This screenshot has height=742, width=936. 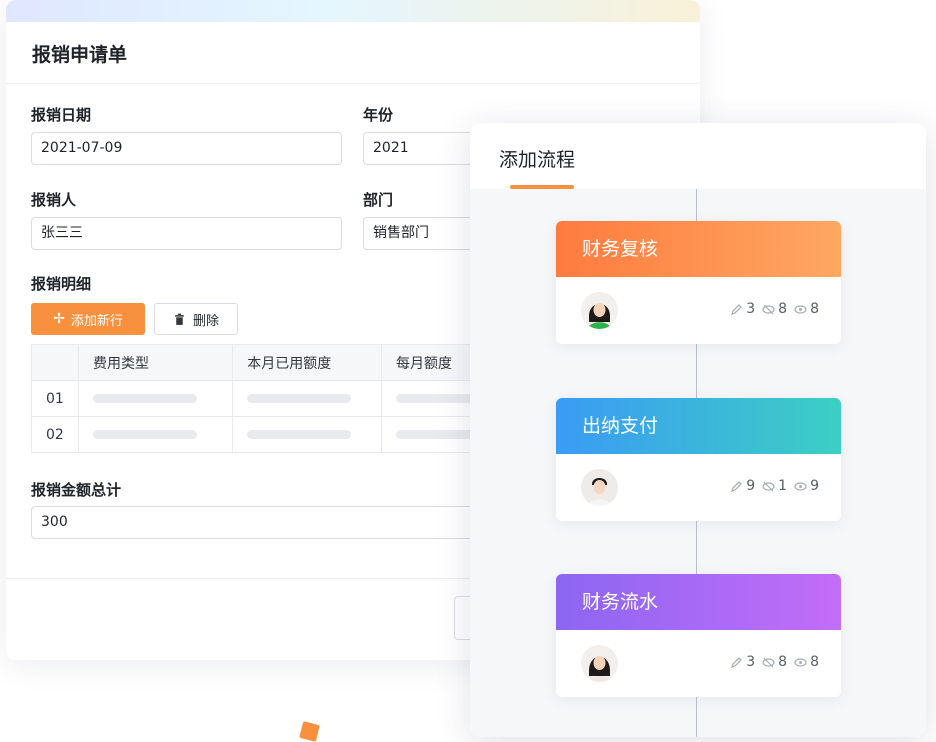 I want to click on avatar-woman-green-icon, so click(x=599, y=310).